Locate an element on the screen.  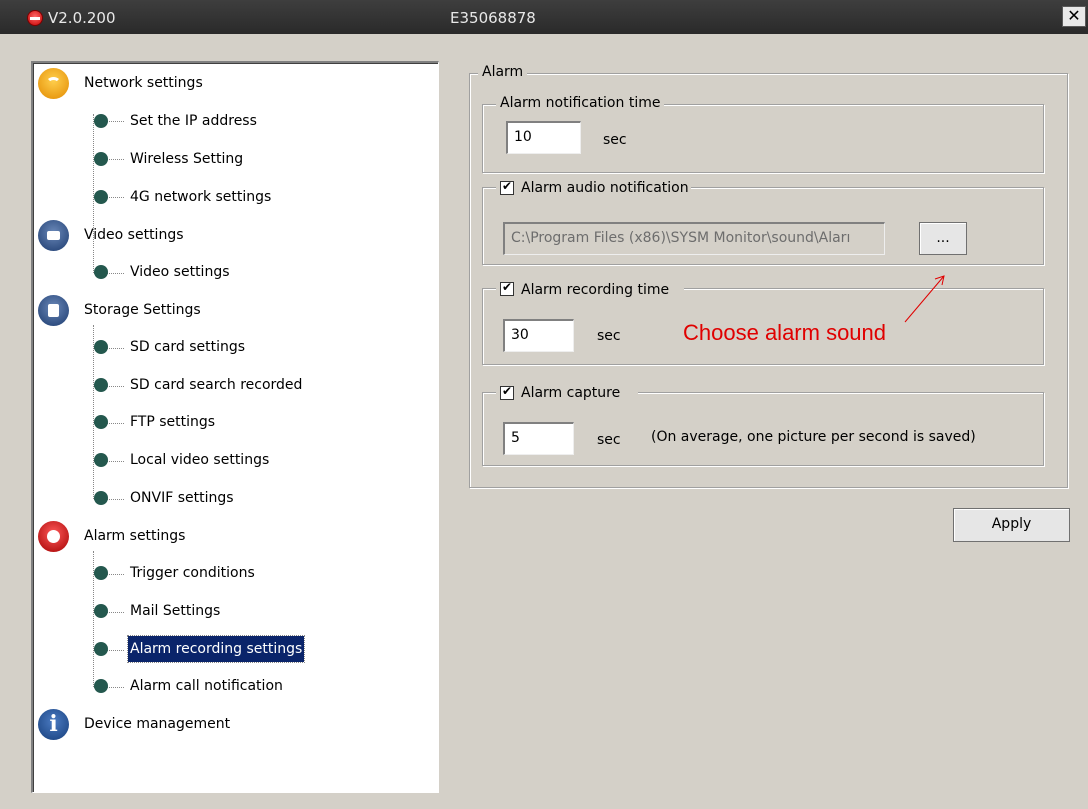
tree-item-ftp-settings: FTP settings is located at coordinates (172, 422).